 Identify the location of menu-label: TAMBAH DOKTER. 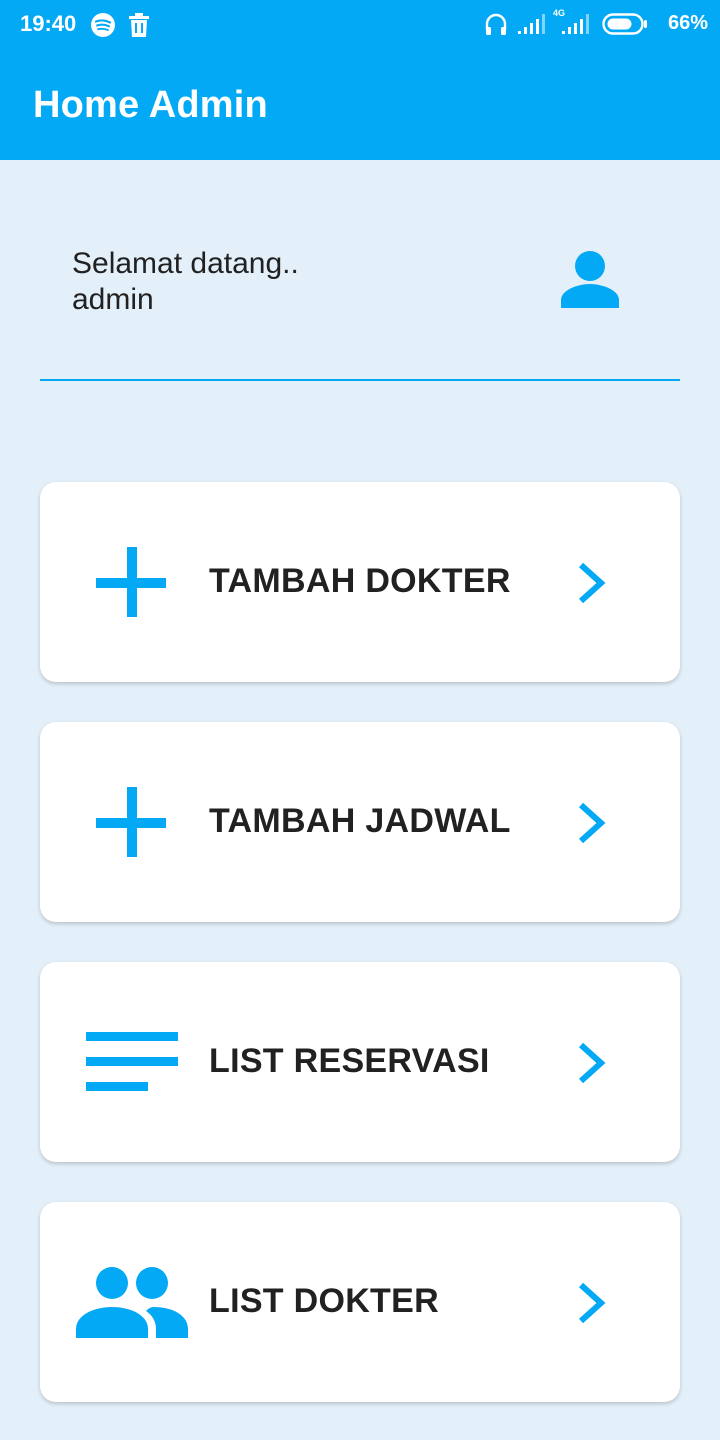
(360, 581).